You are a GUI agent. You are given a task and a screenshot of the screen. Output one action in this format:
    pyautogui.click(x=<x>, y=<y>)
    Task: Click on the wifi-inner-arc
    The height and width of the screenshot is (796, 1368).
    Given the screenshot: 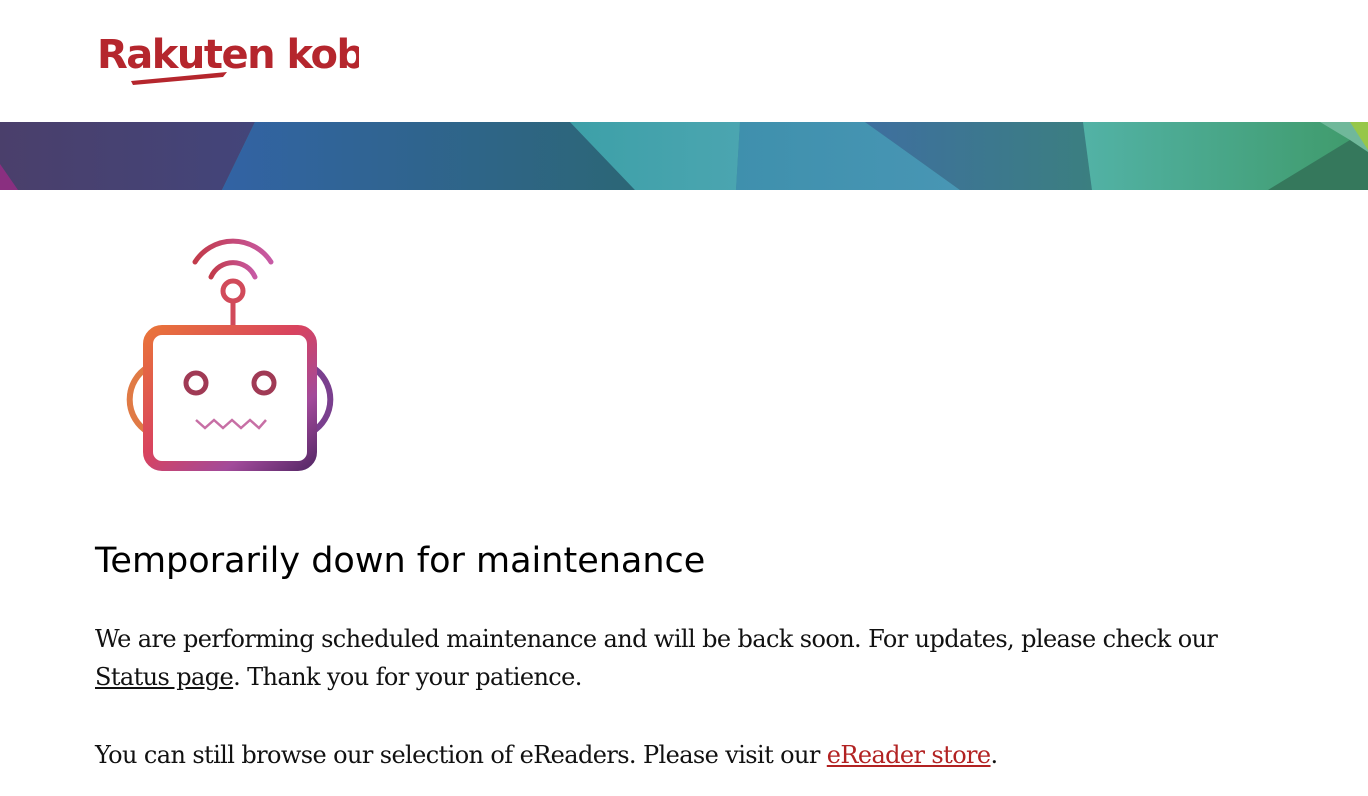 What is the action you would take?
    pyautogui.click(x=233, y=270)
    